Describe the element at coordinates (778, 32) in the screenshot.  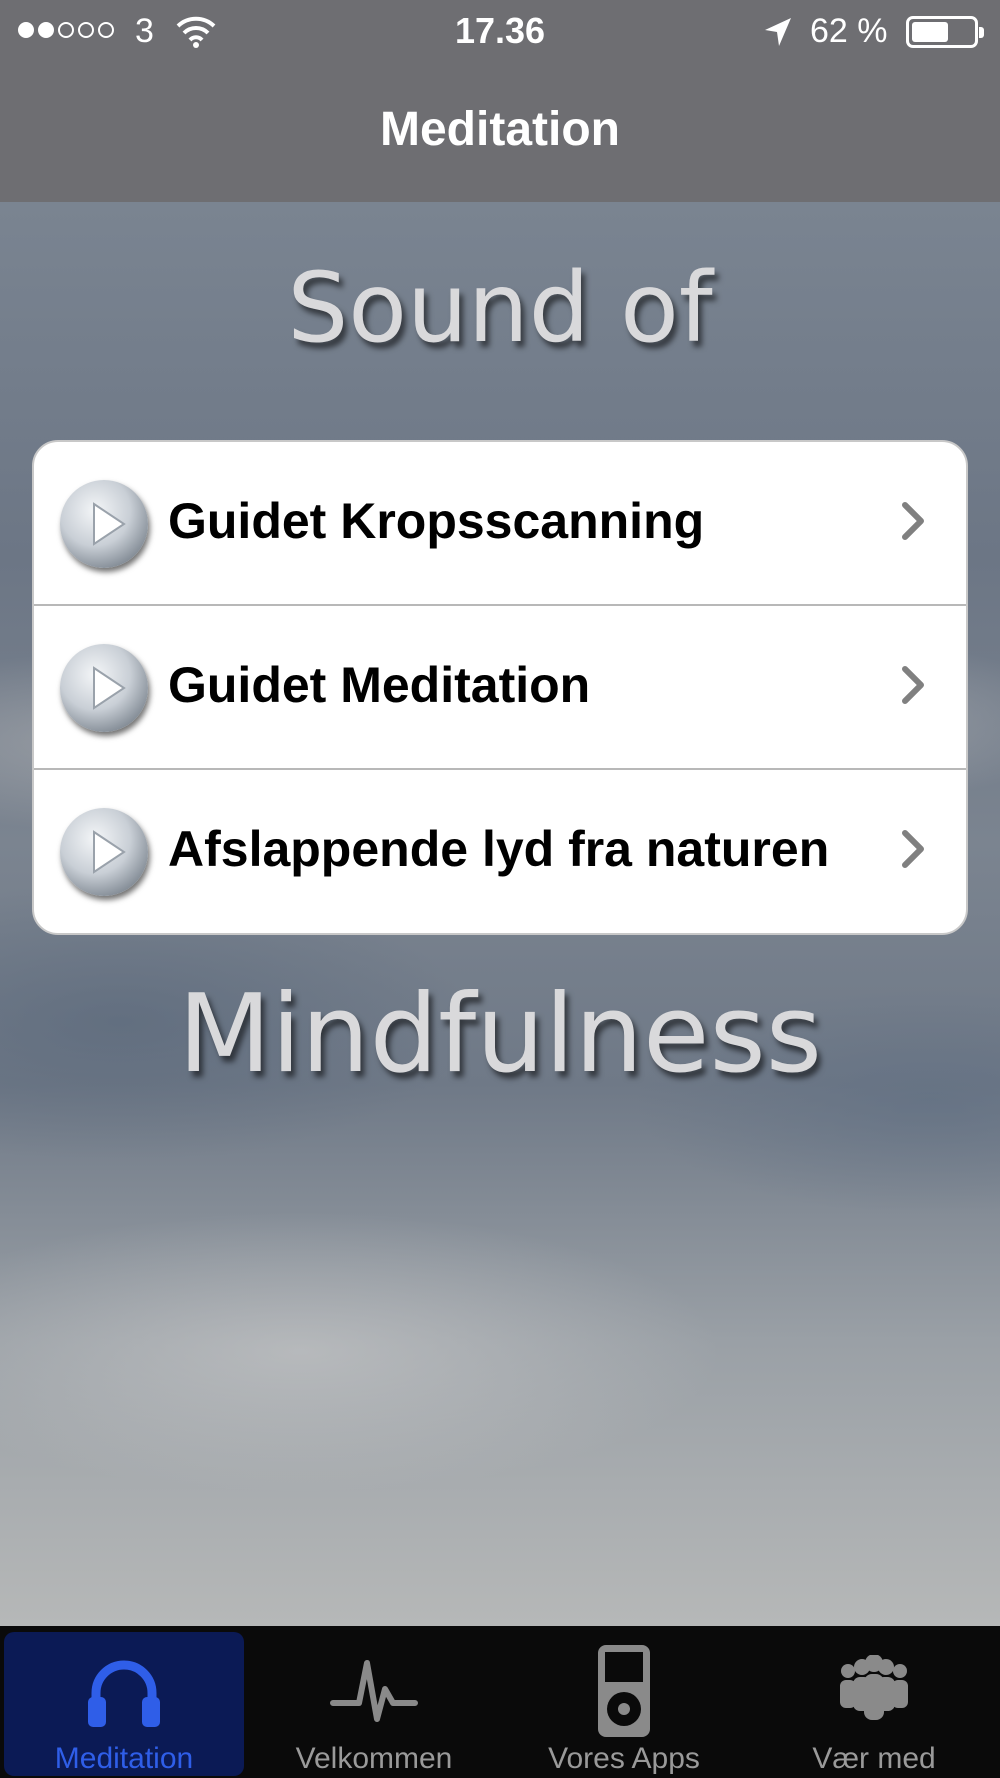
I see `location-arrow-icon` at that location.